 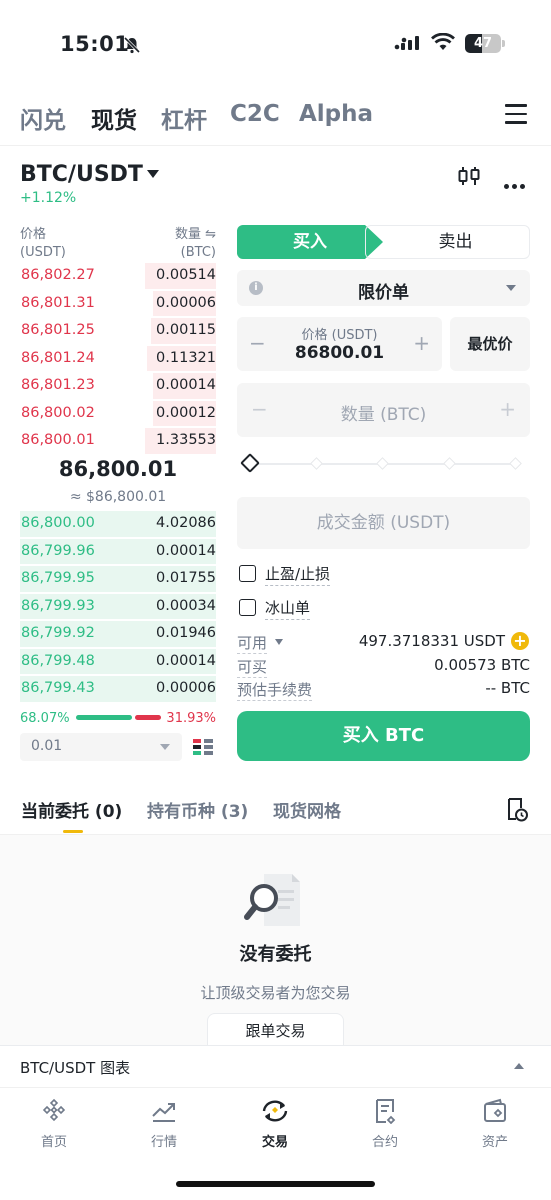 What do you see at coordinates (336, 114) in the screenshot?
I see `tab-alpha: Alpha` at bounding box center [336, 114].